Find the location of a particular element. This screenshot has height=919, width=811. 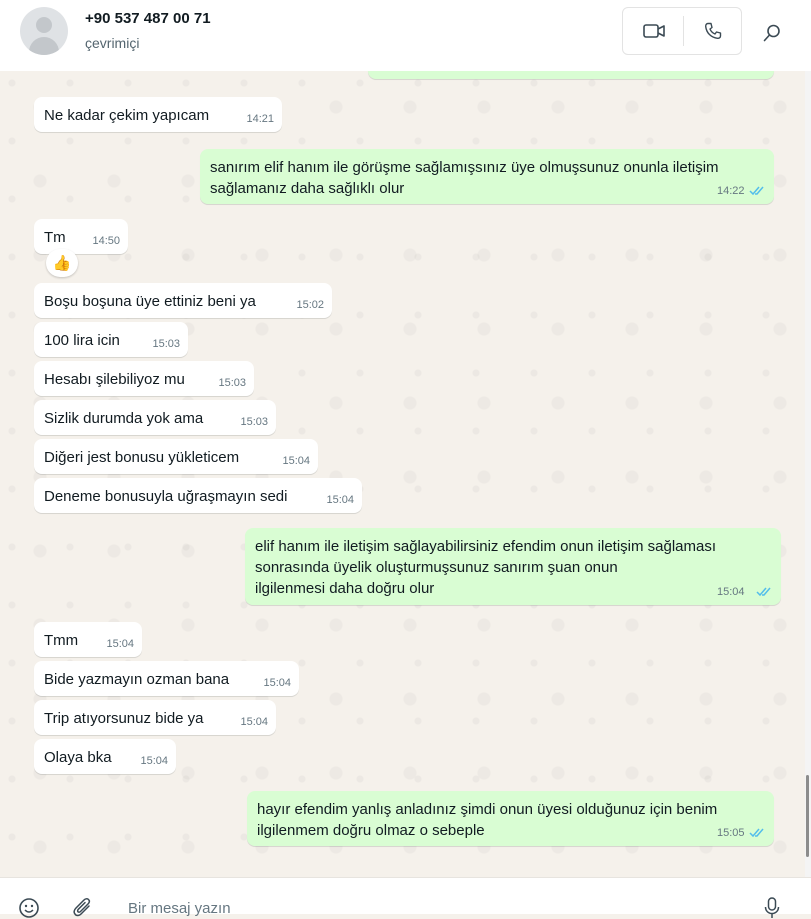

paperclip-icon is located at coordinates (82, 907).